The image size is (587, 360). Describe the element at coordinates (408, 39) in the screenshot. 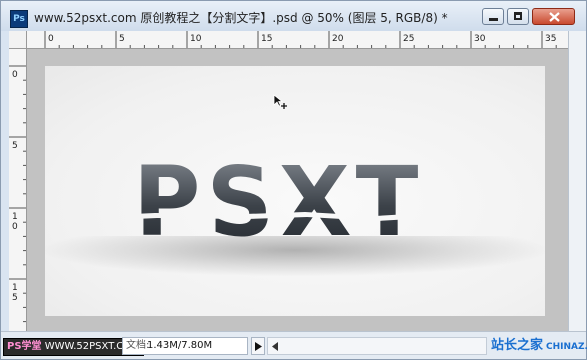

I see `ruler-label: 25` at that location.